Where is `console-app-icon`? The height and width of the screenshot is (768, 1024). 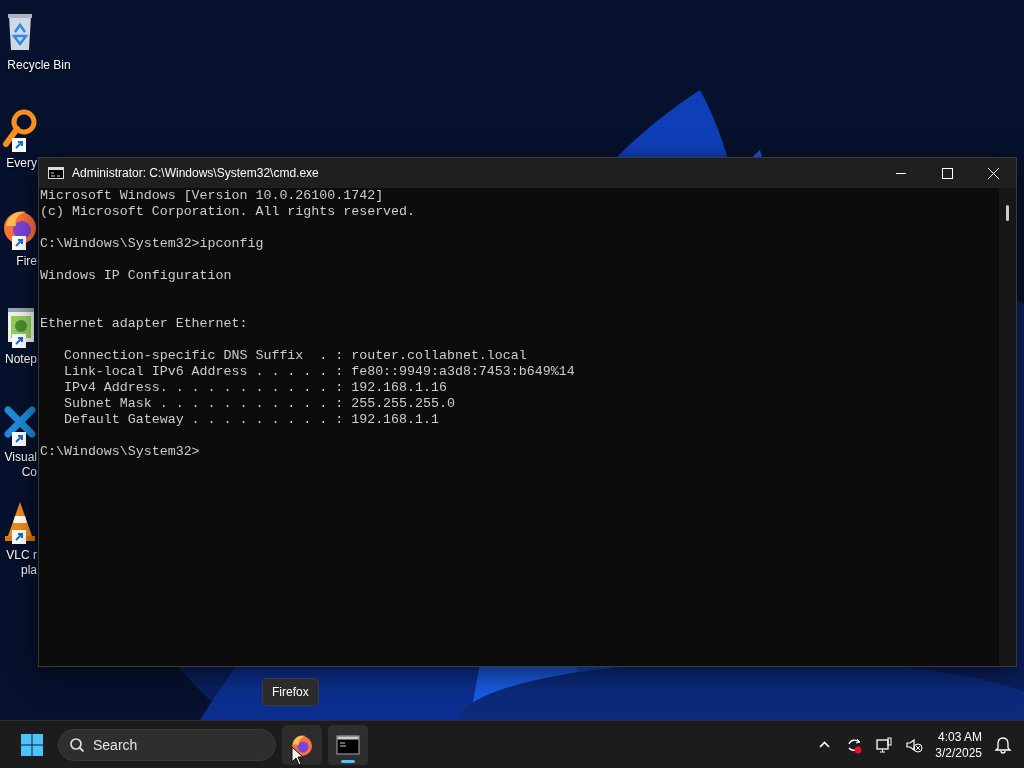 console-app-icon is located at coordinates (56, 173).